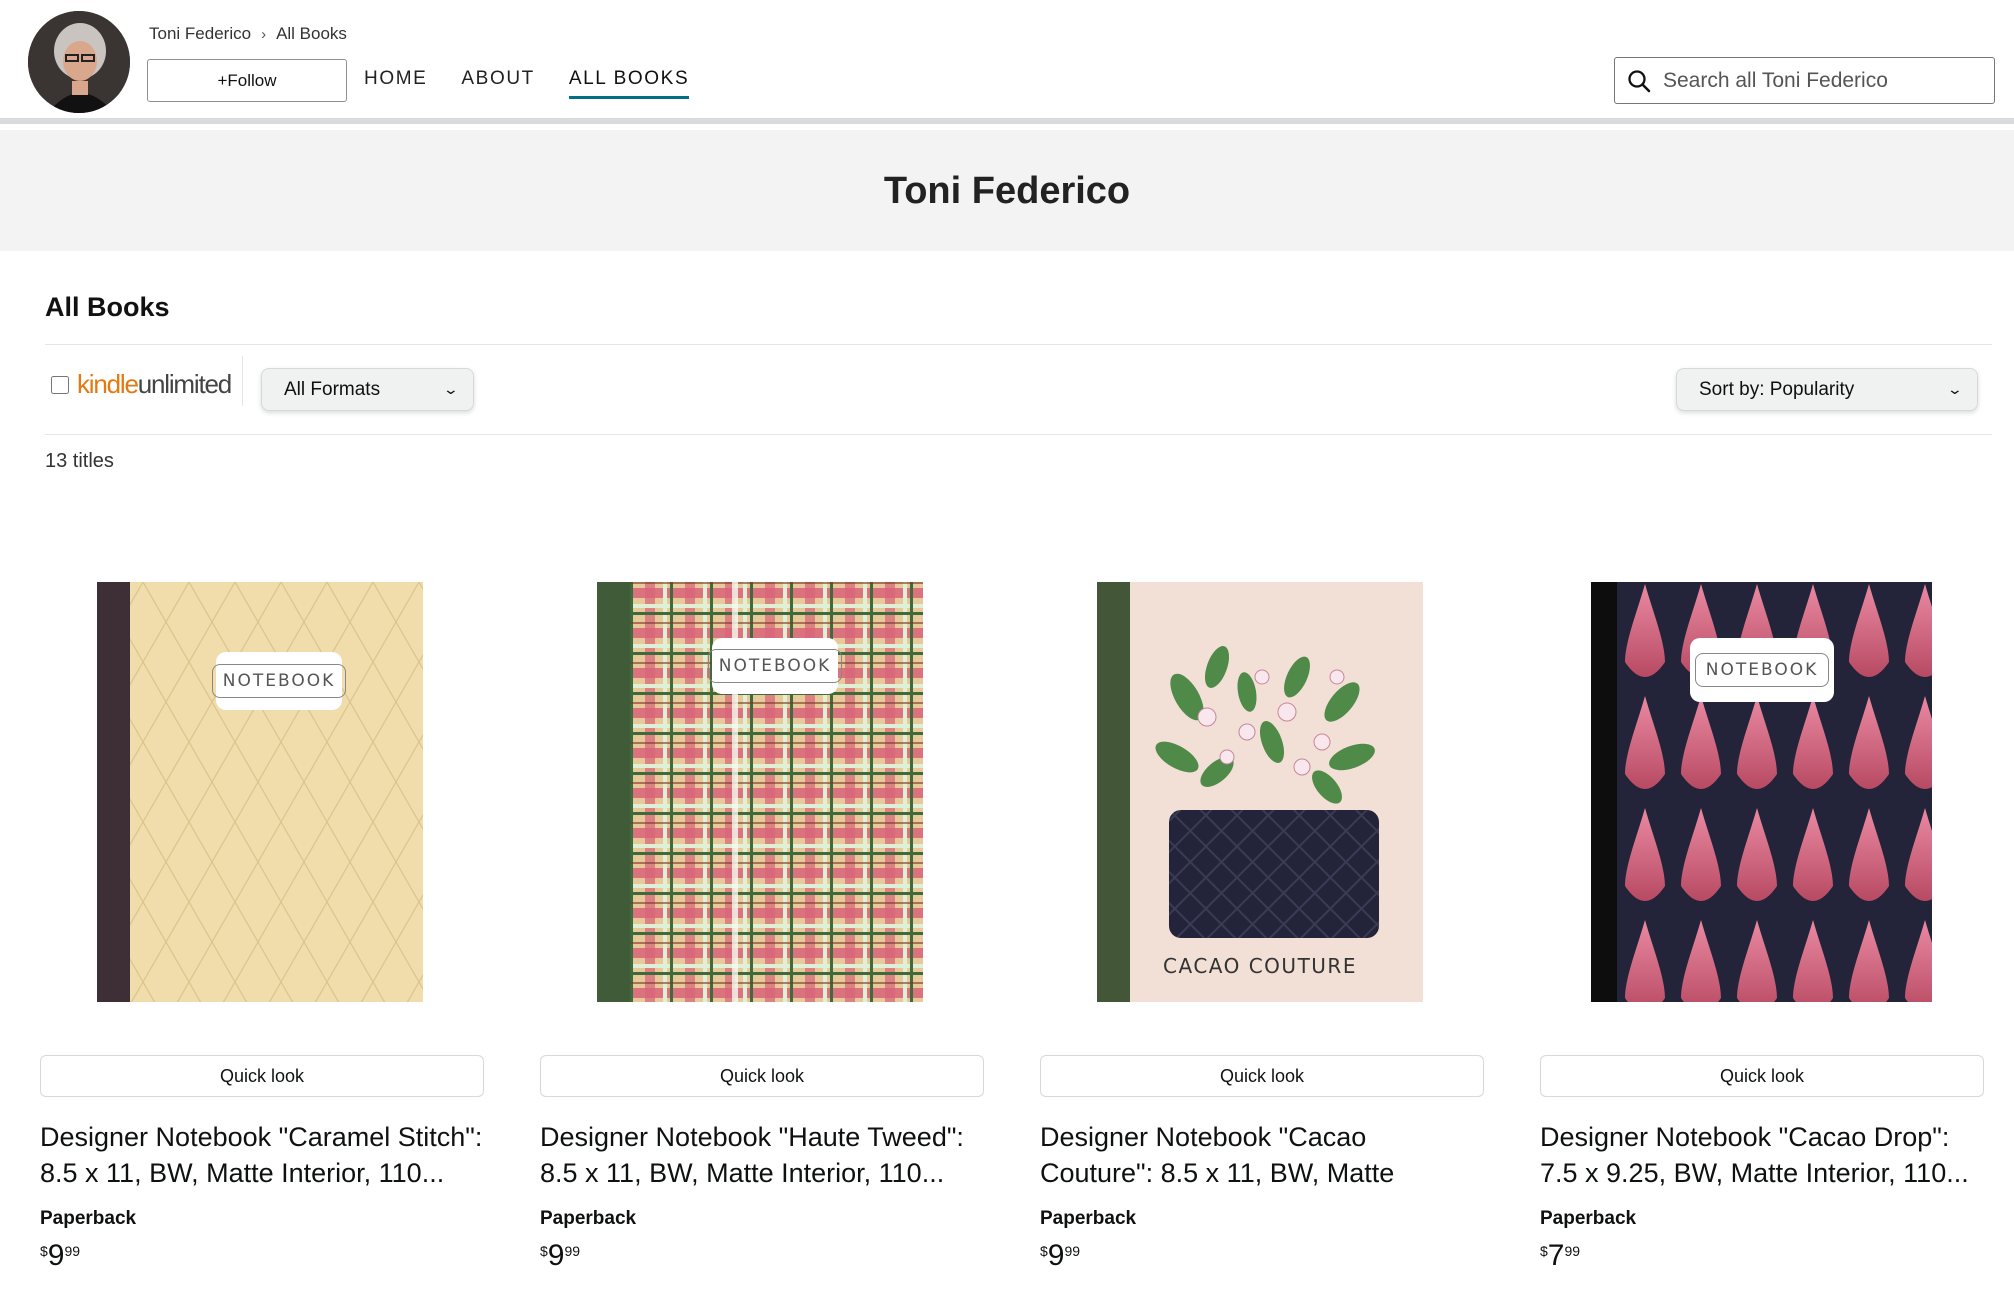 The width and height of the screenshot is (2014, 1306). I want to click on book-cover: CACAO COUTURE, so click(1260, 792).